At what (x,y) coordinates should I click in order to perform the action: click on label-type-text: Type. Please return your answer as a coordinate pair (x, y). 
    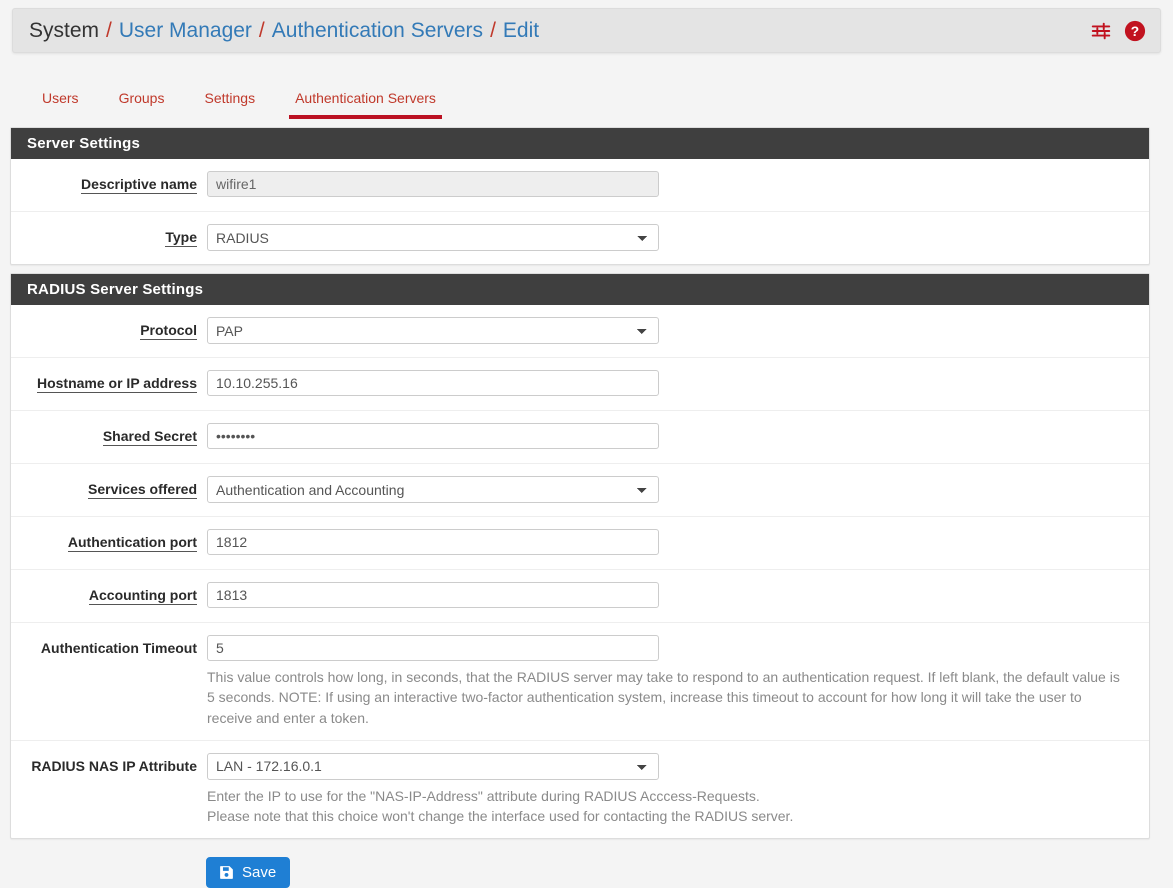
    Looking at the image, I should click on (181, 238).